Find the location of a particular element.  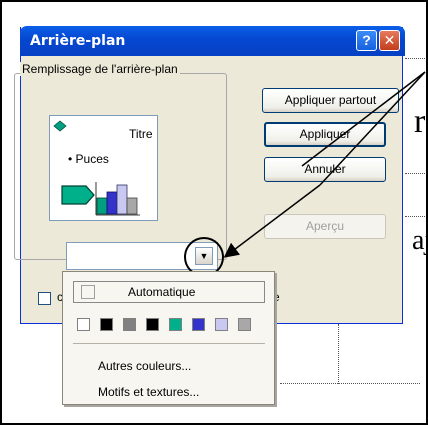

slide-text-fragment: r is located at coordinates (420, 121).